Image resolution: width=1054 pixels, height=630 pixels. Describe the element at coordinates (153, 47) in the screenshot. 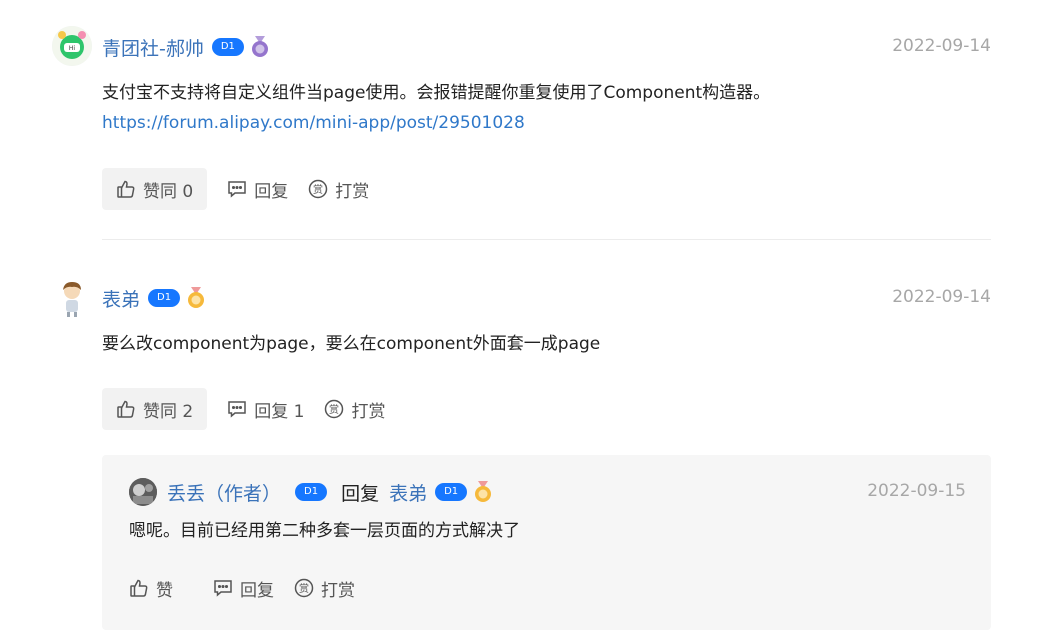

I see `username: 青团社-郝帅` at that location.